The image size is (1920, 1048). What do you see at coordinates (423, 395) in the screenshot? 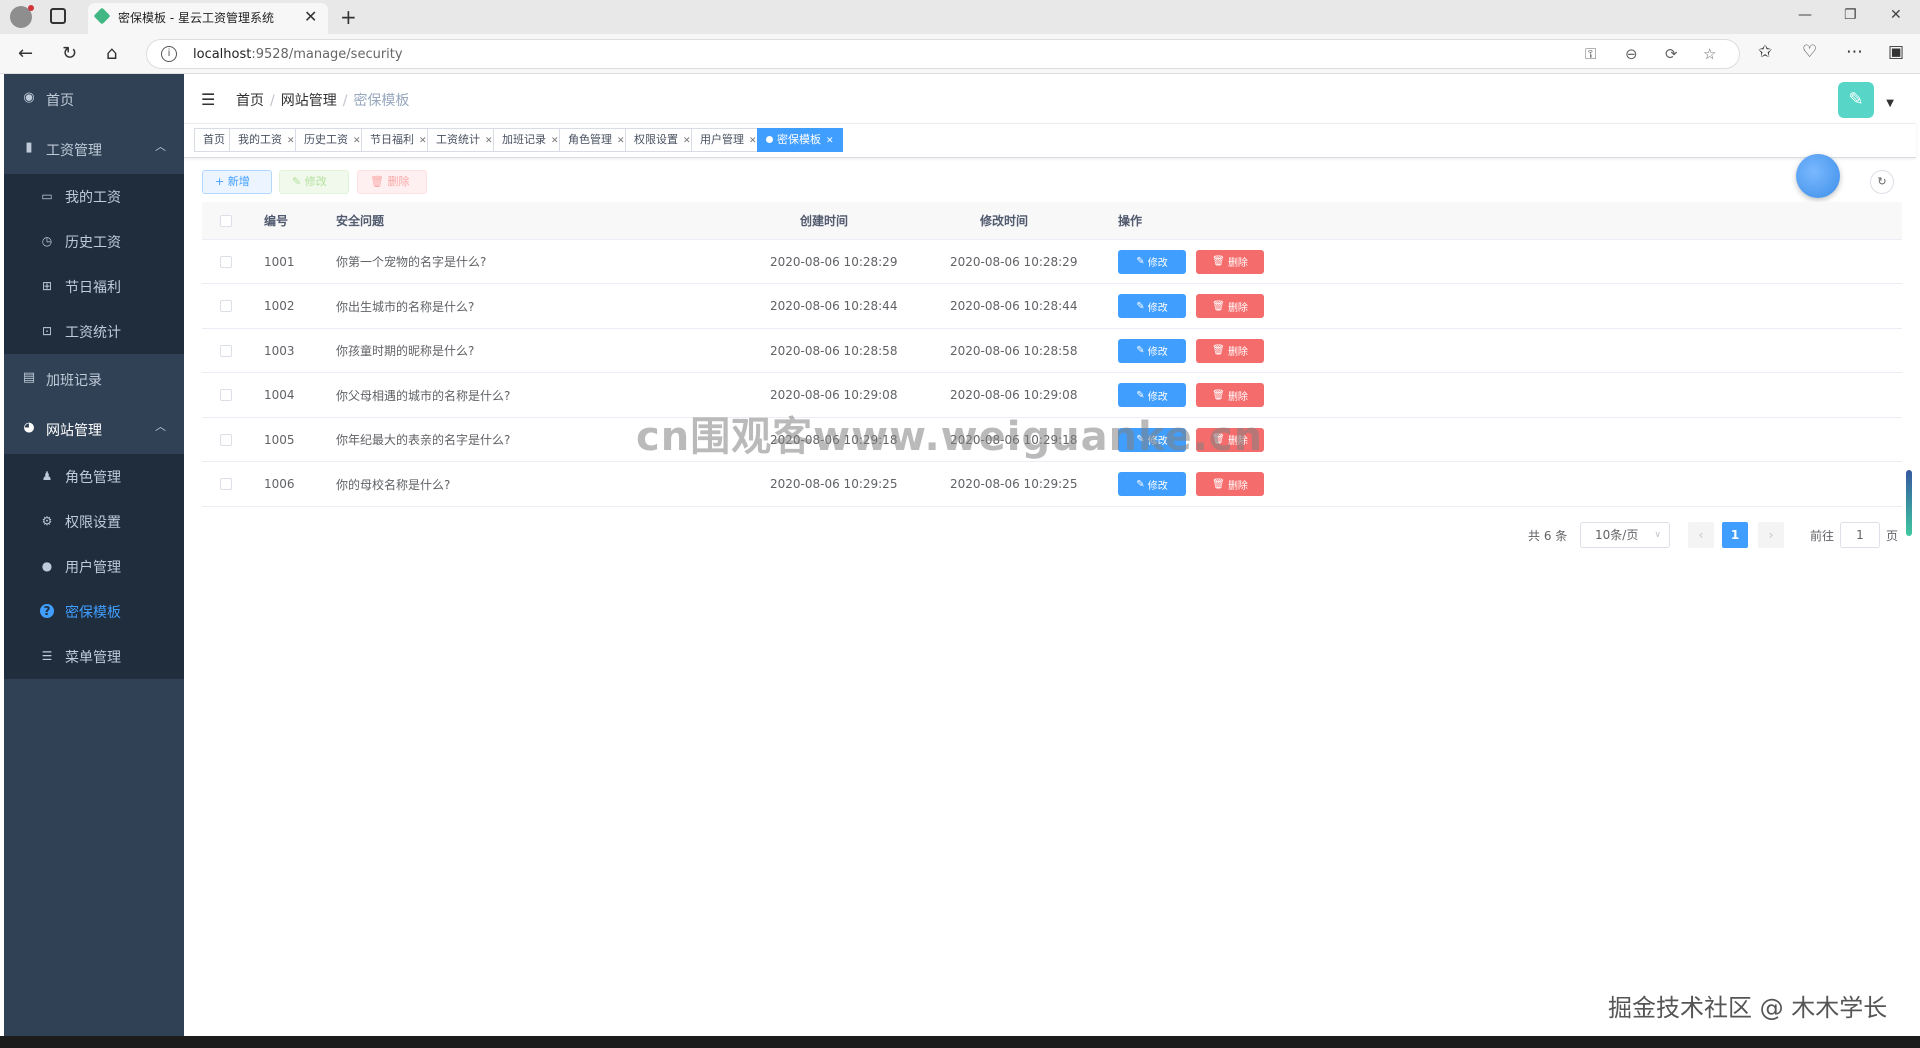
I see `cell-question: 你父母相遇的城市的名称是什么?` at bounding box center [423, 395].